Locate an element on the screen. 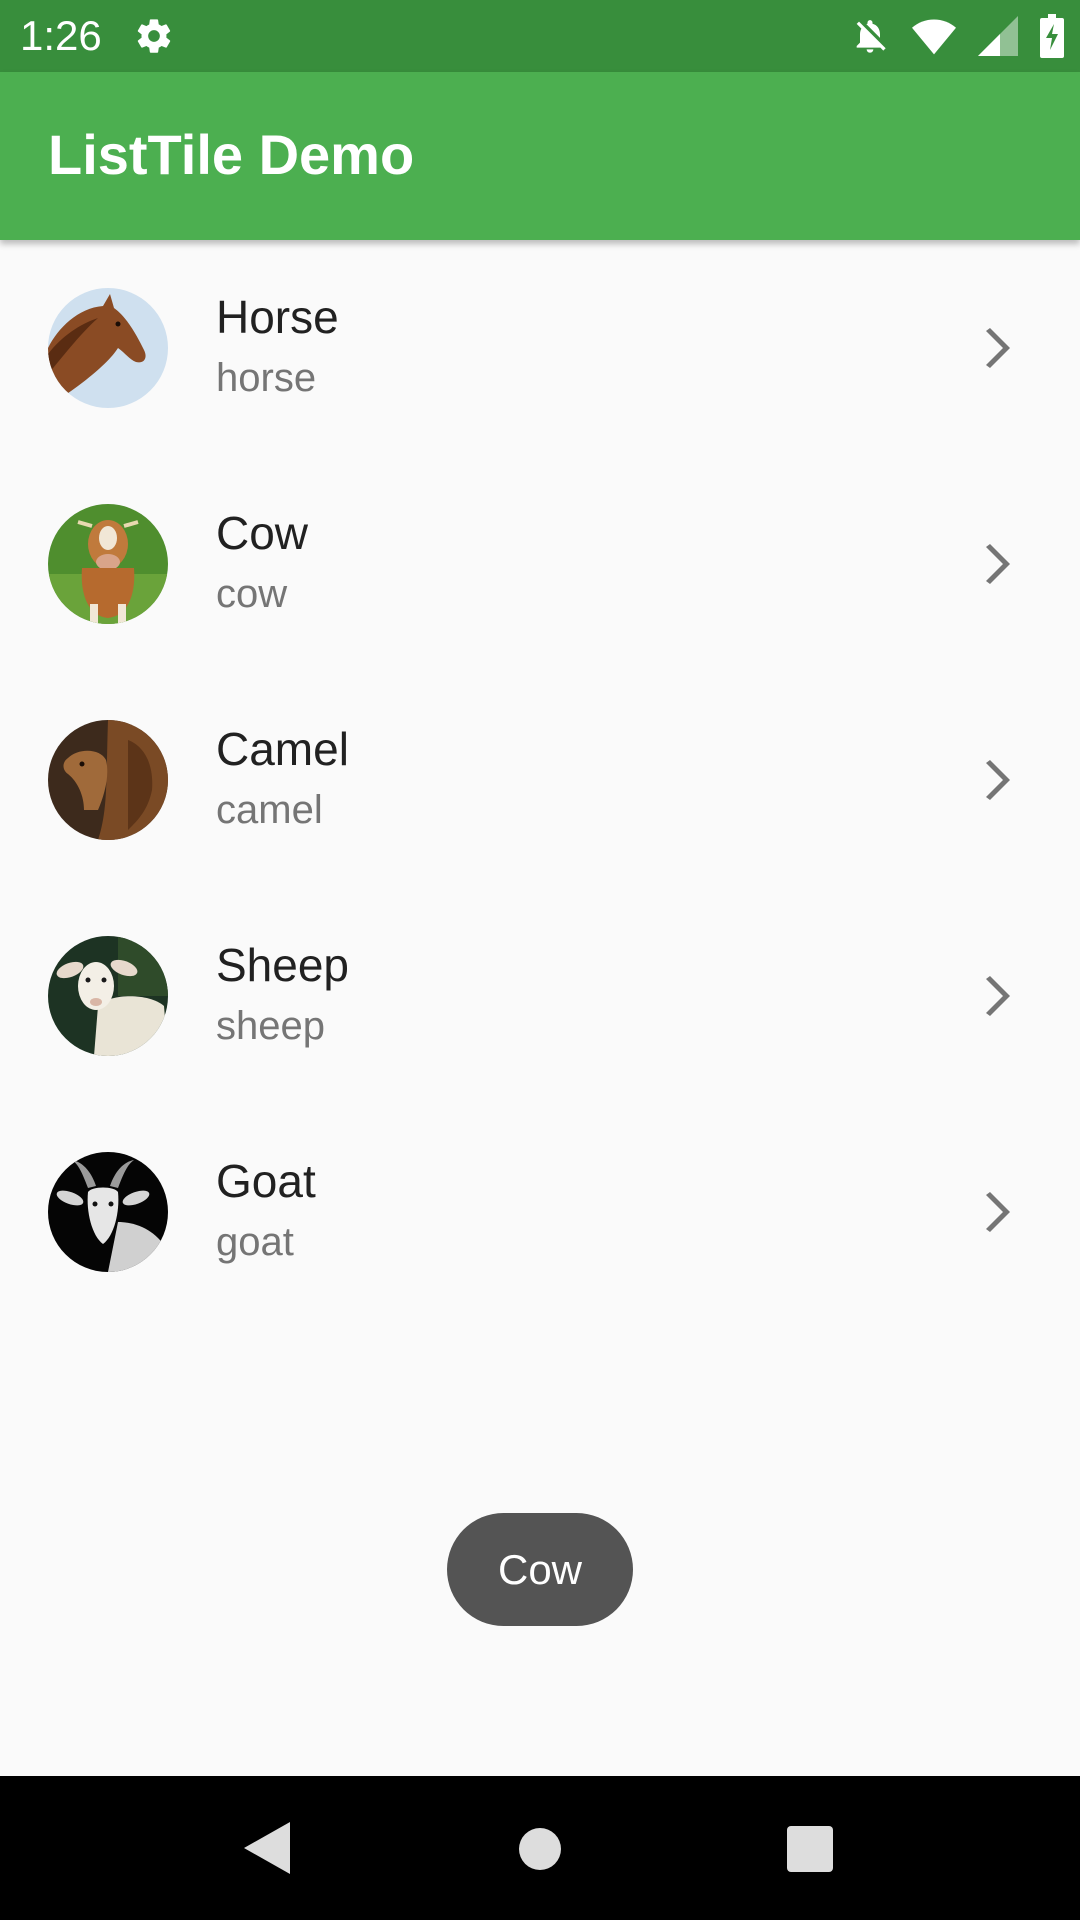  list-item-sheep: Sheep sheep is located at coordinates (540, 996).